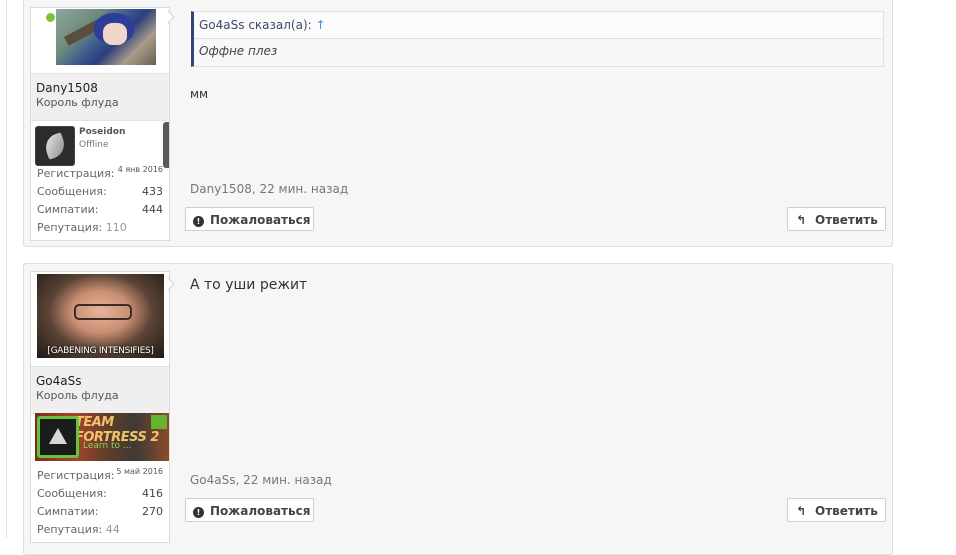  Describe the element at coordinates (59, 381) in the screenshot. I see `username-link: Go4aSs` at that location.